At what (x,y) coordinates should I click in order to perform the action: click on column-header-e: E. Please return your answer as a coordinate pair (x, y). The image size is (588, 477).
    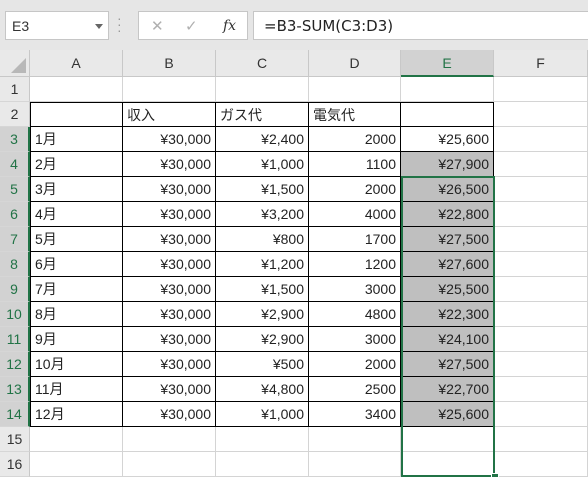
    Looking at the image, I should click on (447, 63).